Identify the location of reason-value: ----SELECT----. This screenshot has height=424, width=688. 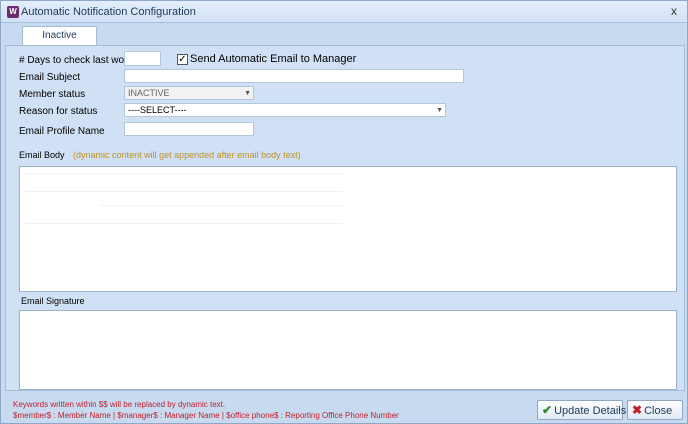
(157, 110).